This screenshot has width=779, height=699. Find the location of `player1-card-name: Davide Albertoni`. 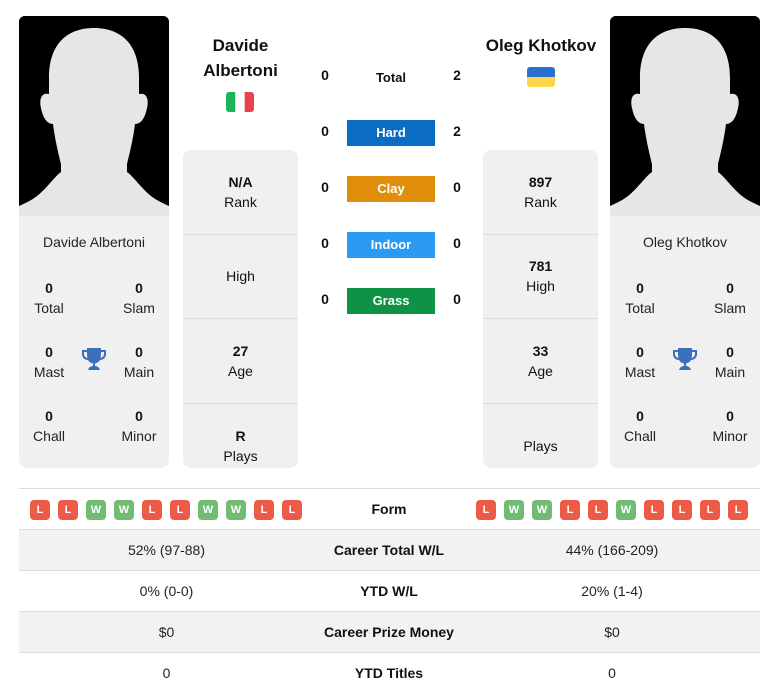

player1-card-name: Davide Albertoni is located at coordinates (94, 242).